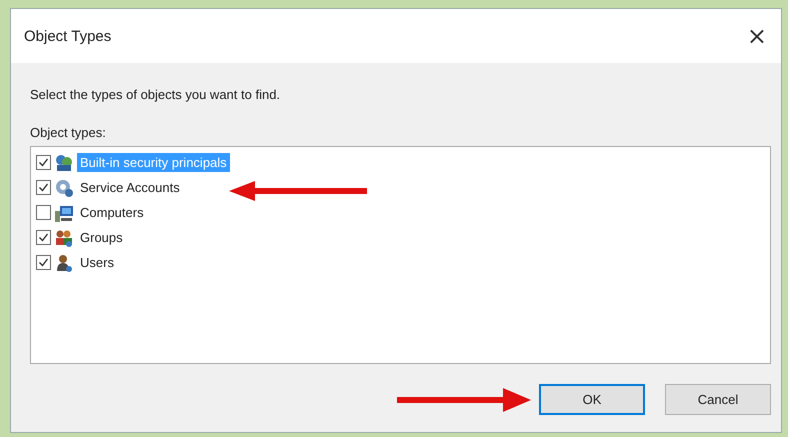 This screenshot has width=788, height=437. I want to click on cancel-button: Cancel, so click(718, 399).